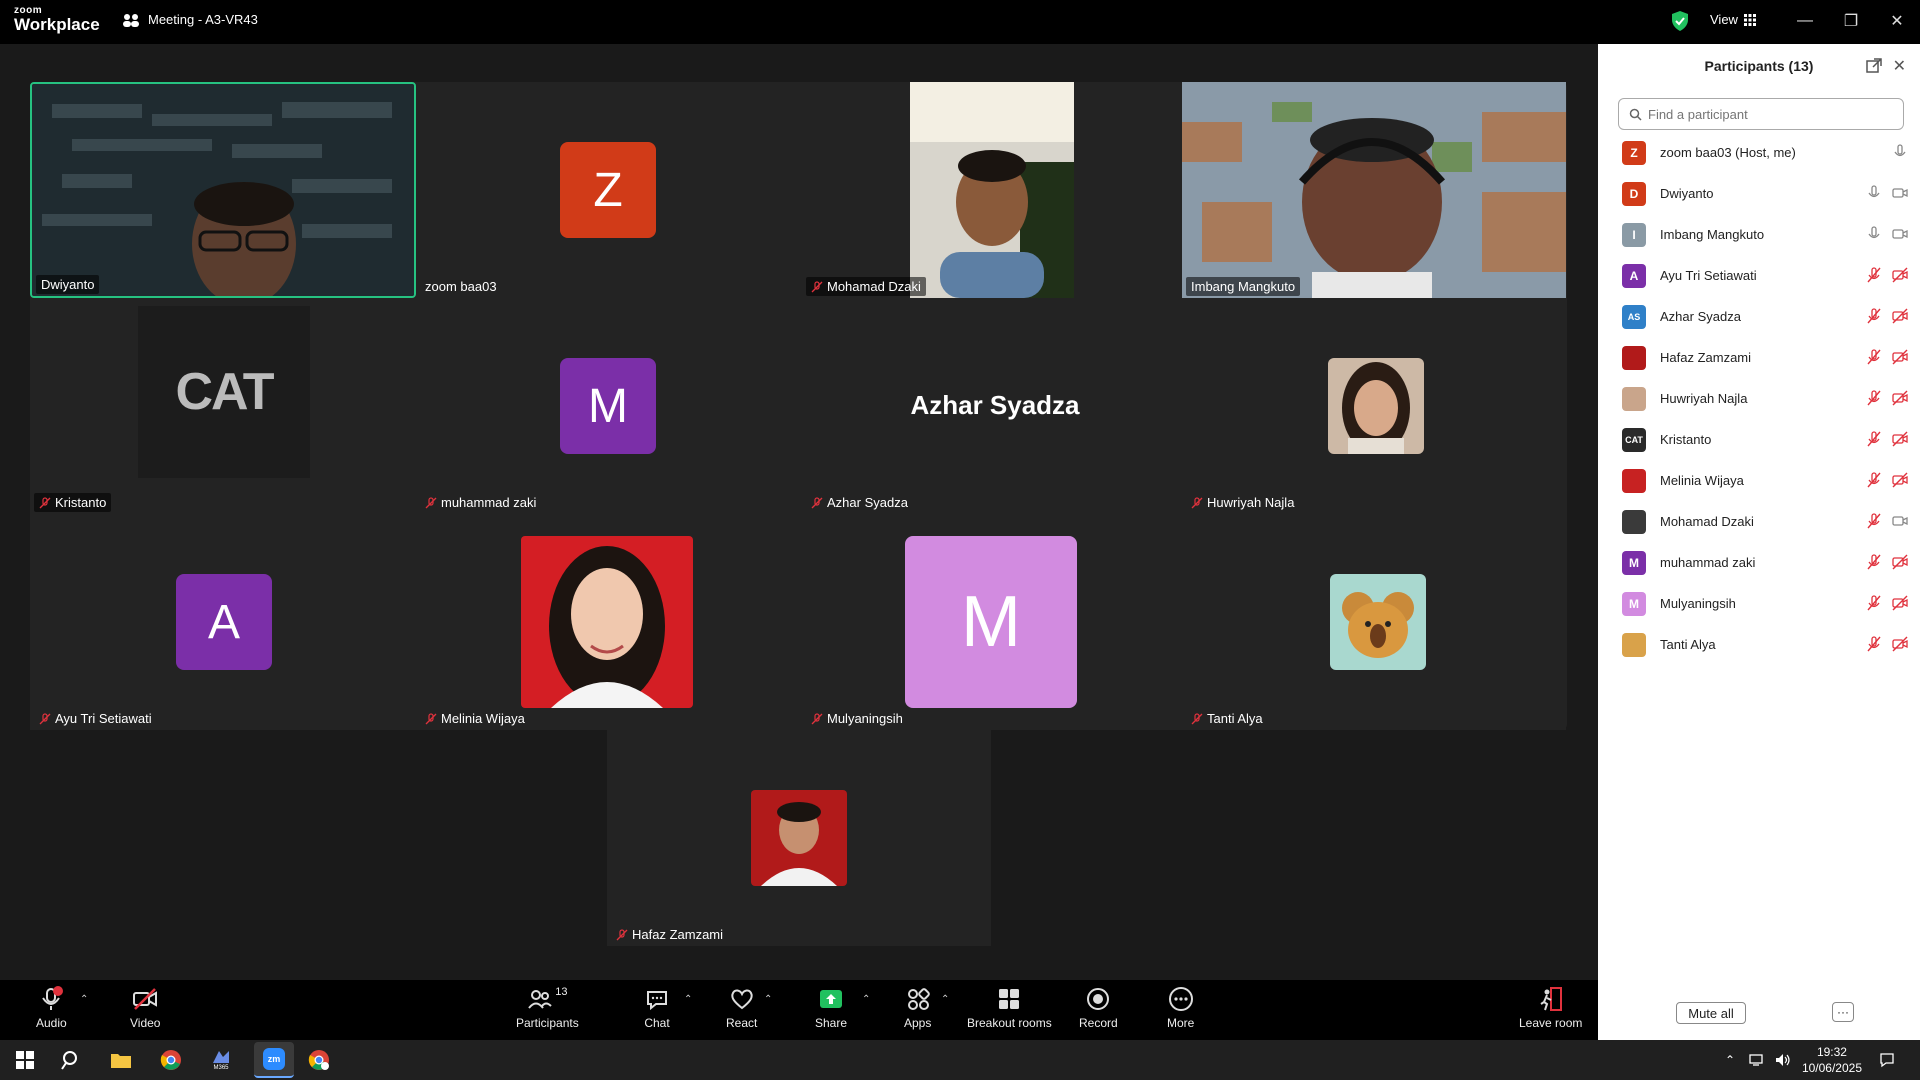  Describe the element at coordinates (741, 999) in the screenshot. I see `heart-icon` at that location.